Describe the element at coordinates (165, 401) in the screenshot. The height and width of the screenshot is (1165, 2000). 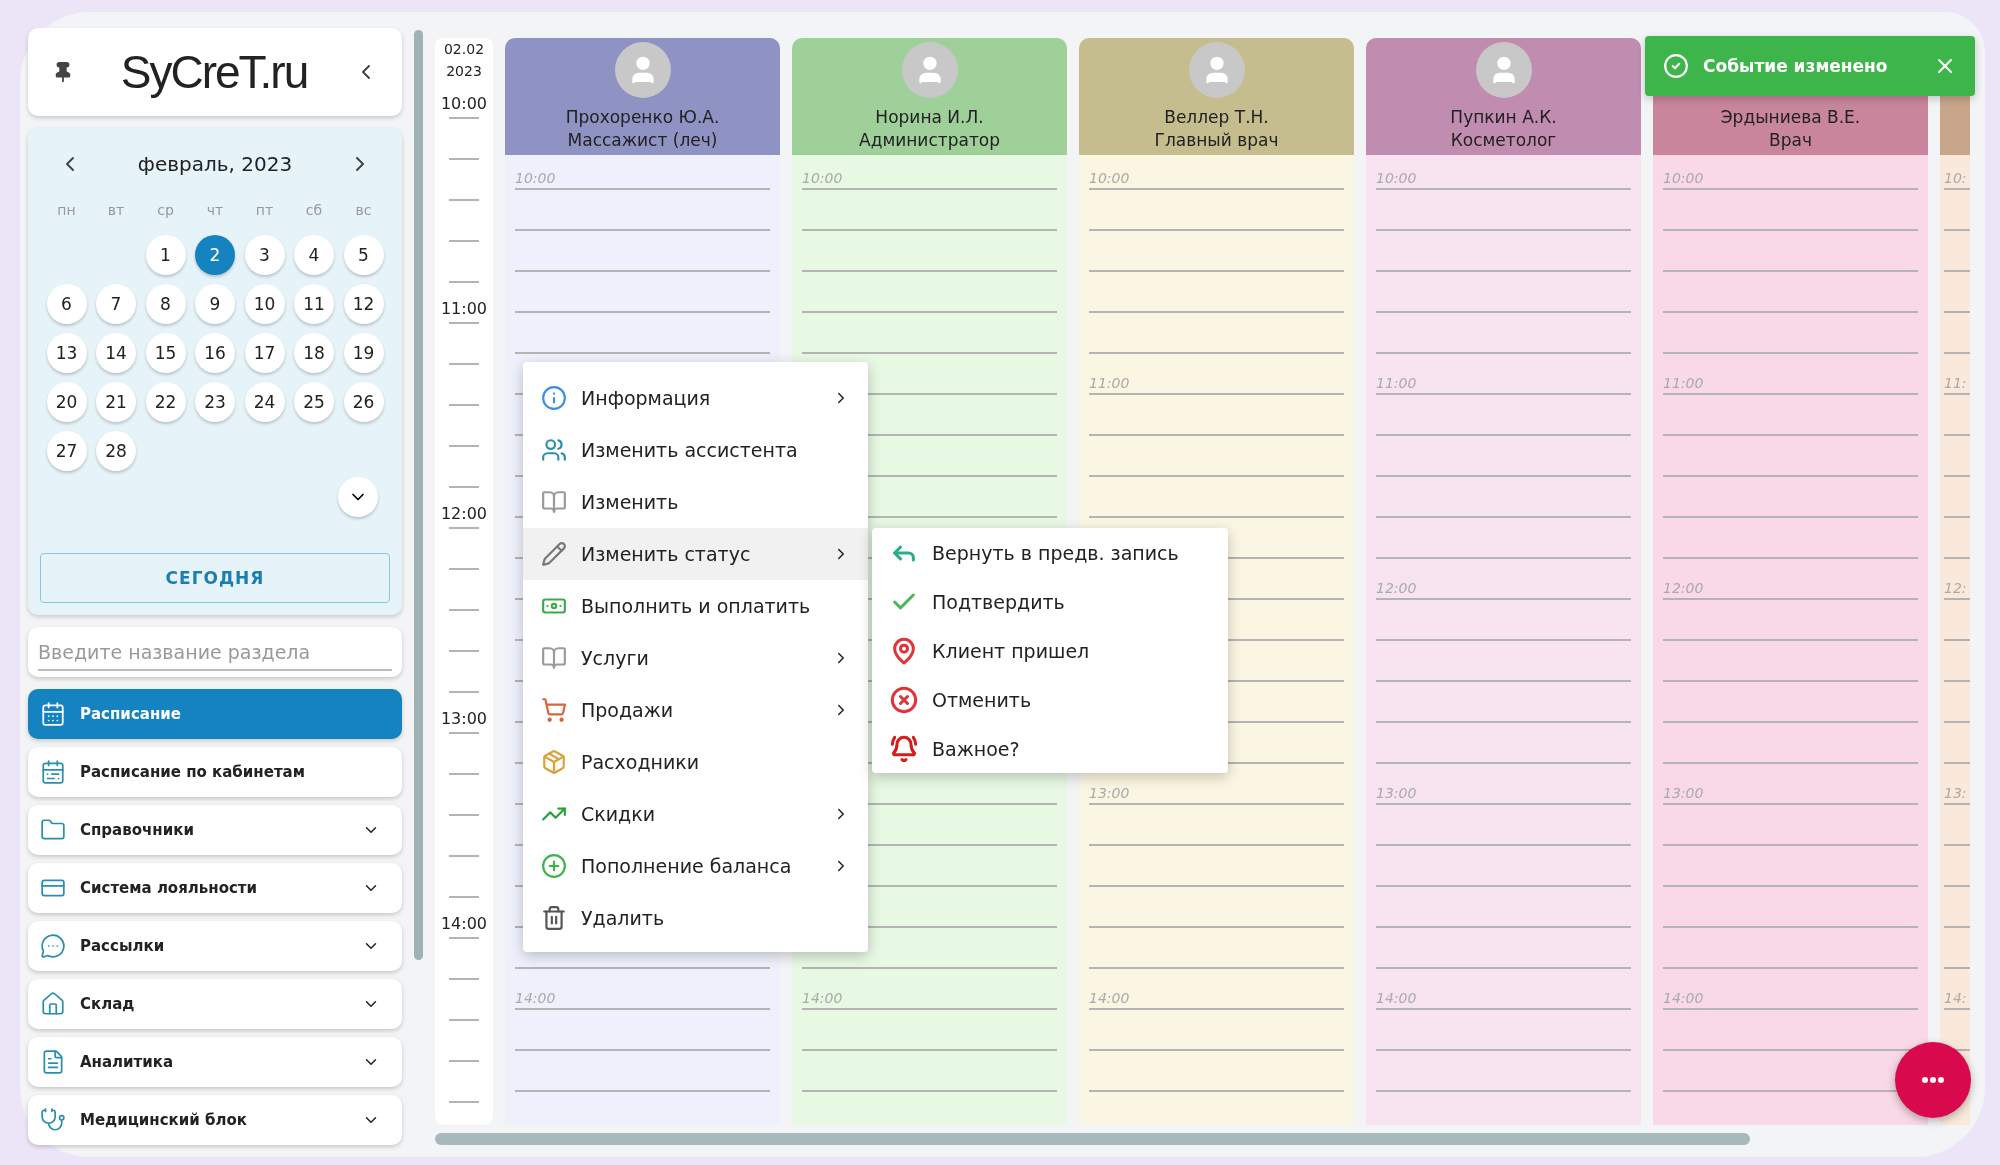
I see `calendar-day: 22` at that location.